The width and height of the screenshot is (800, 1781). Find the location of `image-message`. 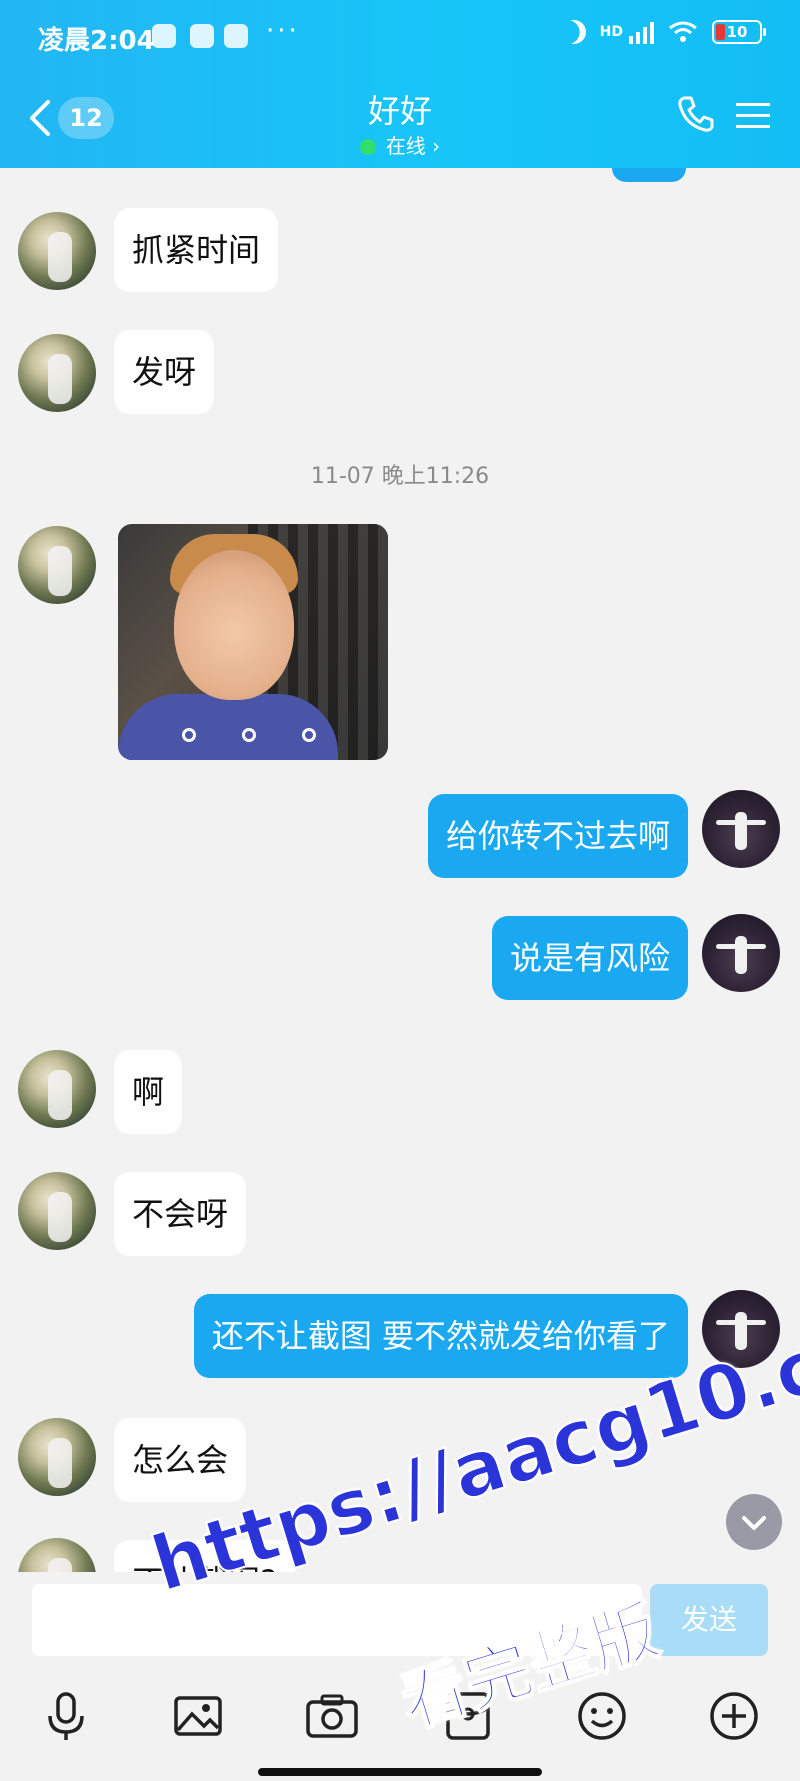

image-message is located at coordinates (253, 642).